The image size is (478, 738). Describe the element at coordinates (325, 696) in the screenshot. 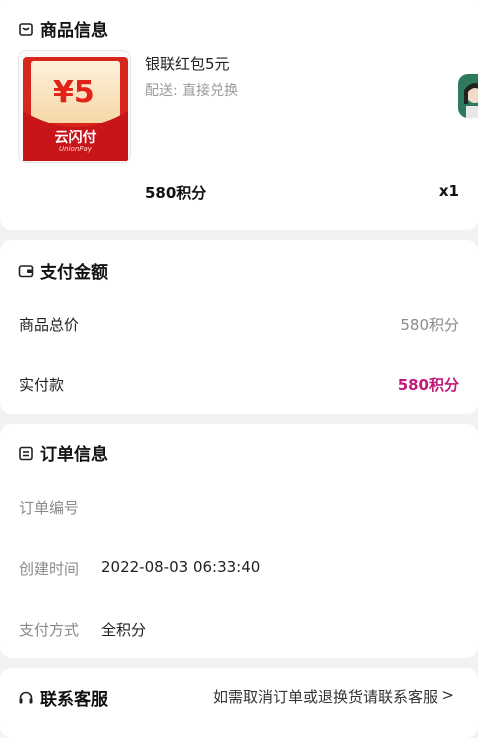

I see `contact-service-link: 如需取消订单或退换货请联系客服` at that location.